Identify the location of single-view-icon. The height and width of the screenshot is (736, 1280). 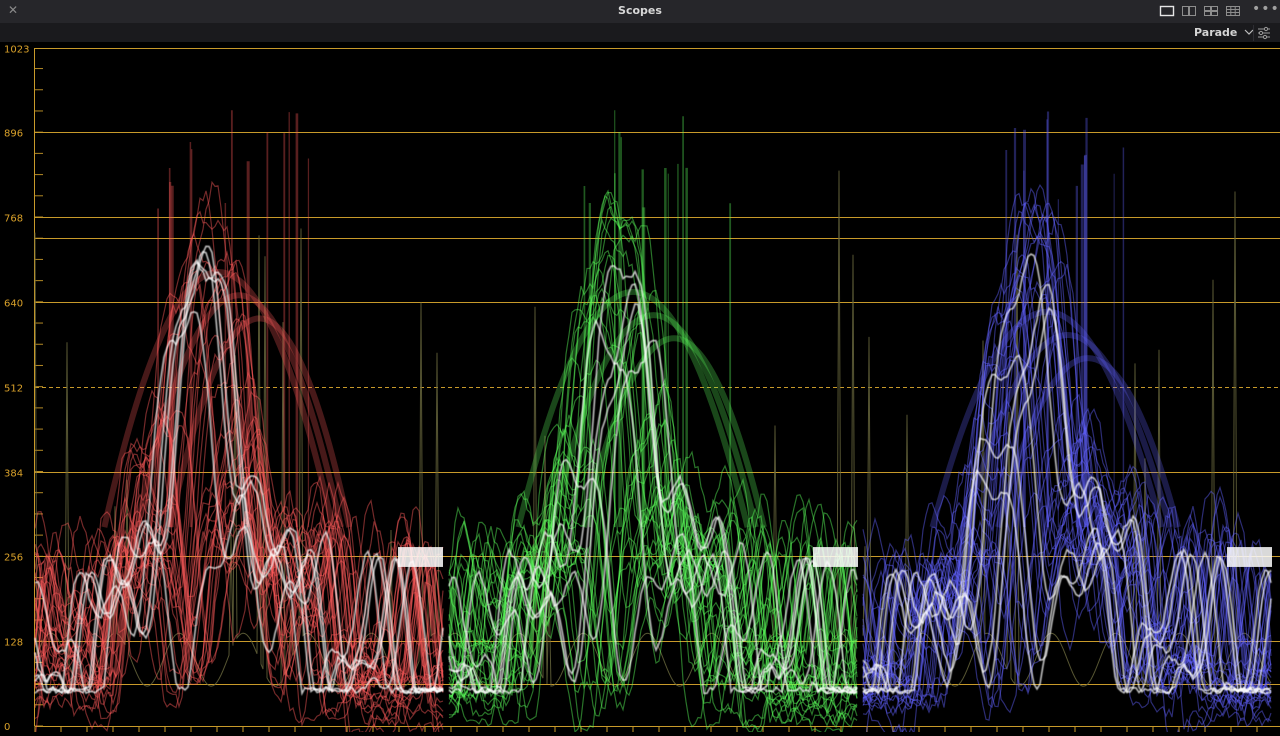
(1167, 11).